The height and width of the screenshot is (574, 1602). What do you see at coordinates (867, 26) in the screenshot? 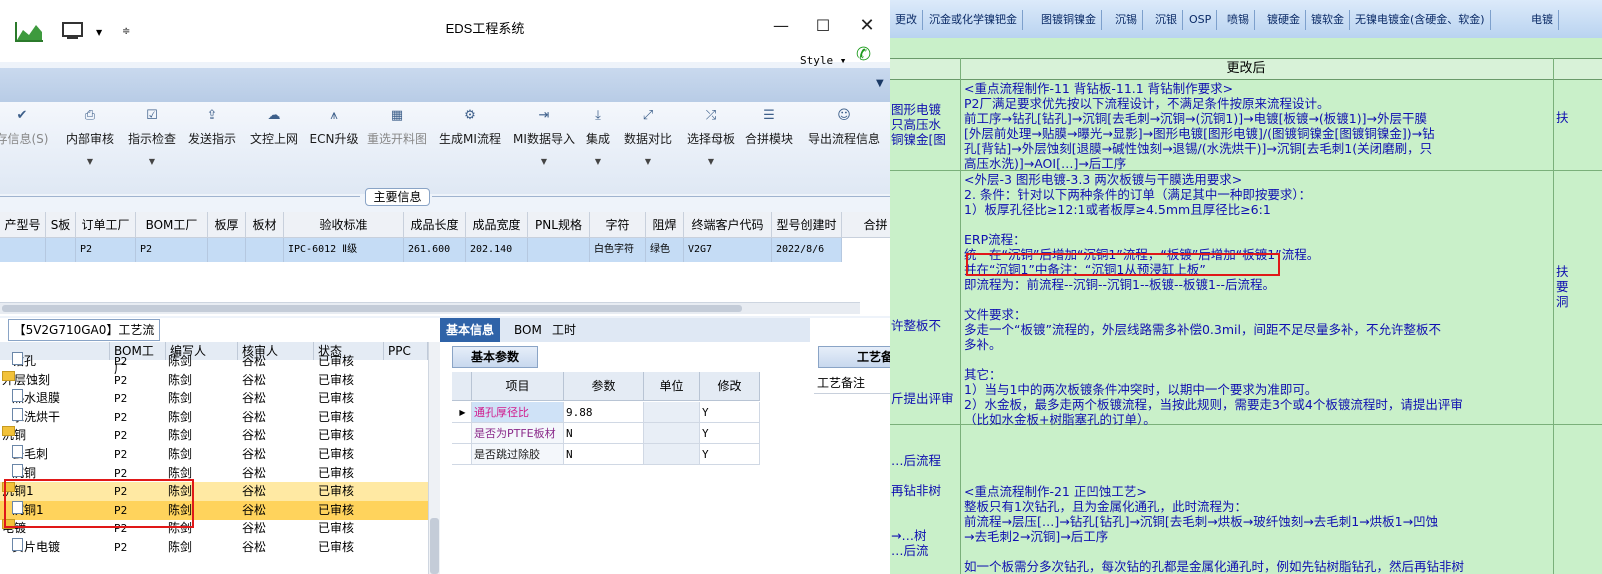
I see `close-button: ✕` at bounding box center [867, 26].